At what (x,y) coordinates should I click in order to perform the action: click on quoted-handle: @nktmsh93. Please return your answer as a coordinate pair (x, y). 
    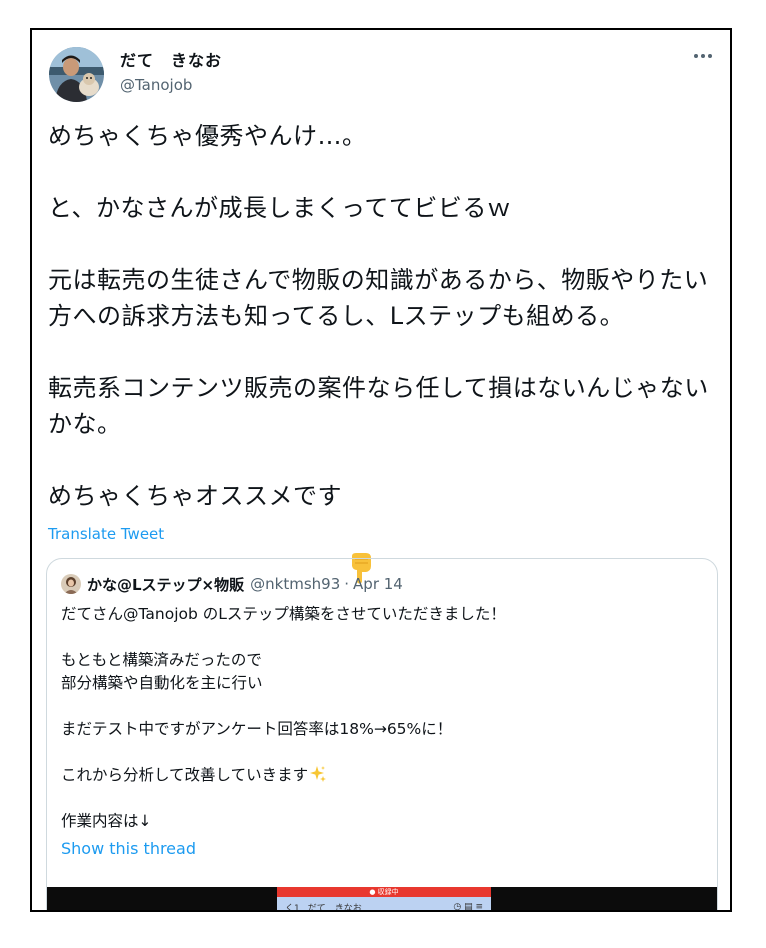
    Looking at the image, I should click on (295, 584).